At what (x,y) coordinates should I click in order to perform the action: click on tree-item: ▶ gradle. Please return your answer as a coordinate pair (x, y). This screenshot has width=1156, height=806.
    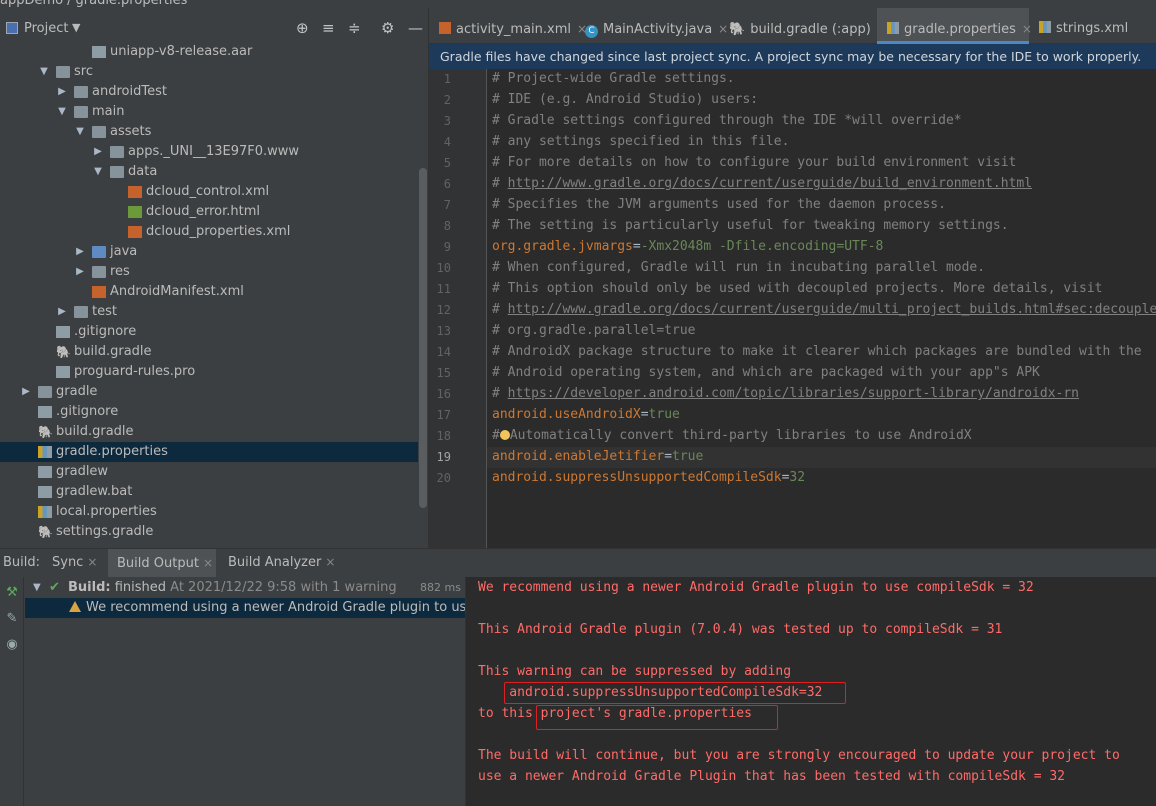
    Looking at the image, I should click on (209, 392).